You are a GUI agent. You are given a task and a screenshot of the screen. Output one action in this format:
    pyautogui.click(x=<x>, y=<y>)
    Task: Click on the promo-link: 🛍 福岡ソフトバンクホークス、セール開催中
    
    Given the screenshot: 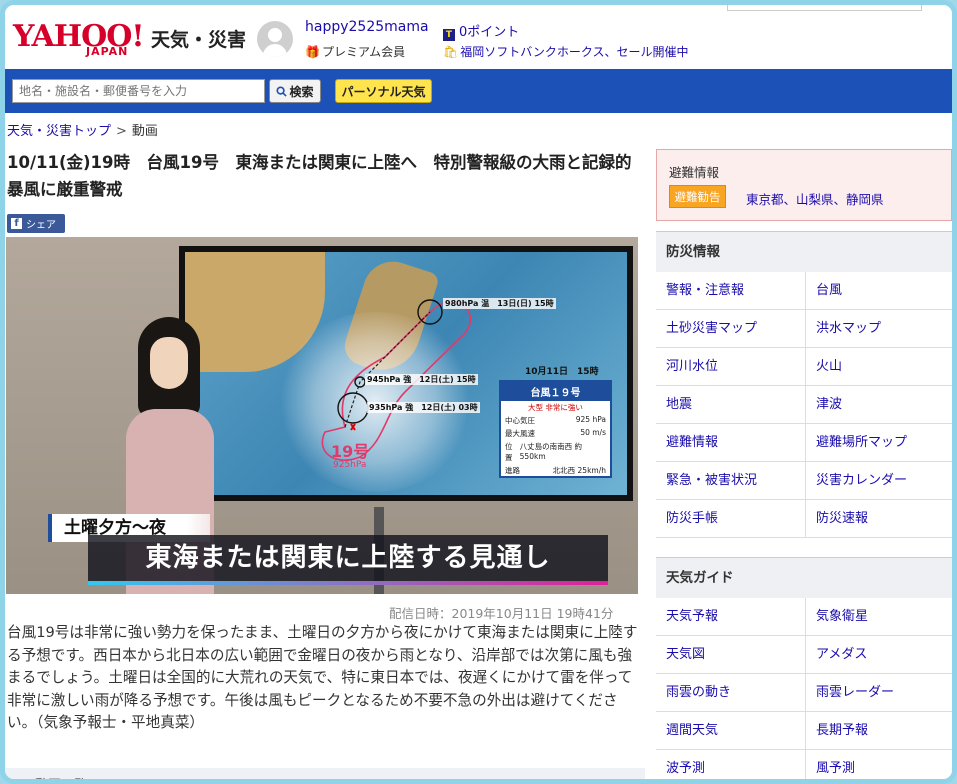 What is the action you would take?
    pyautogui.click(x=565, y=51)
    